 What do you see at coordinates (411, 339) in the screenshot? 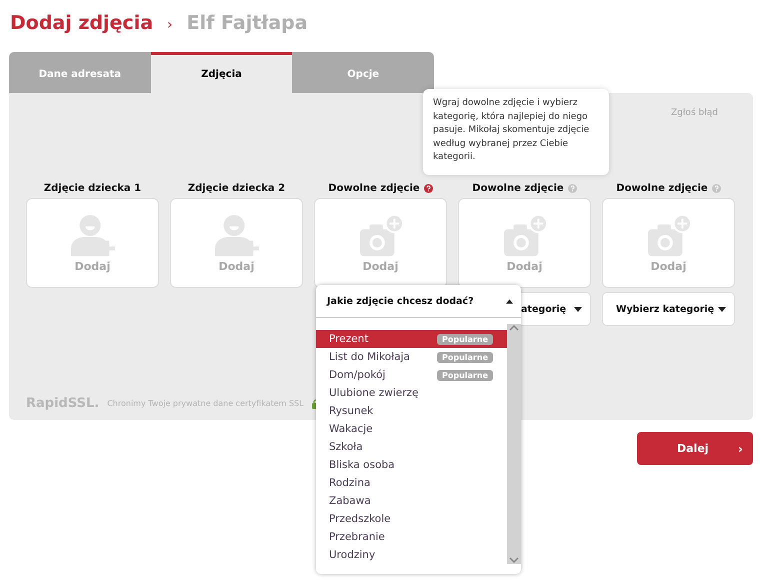
I see `dropdown-option: Prezent Popularne` at bounding box center [411, 339].